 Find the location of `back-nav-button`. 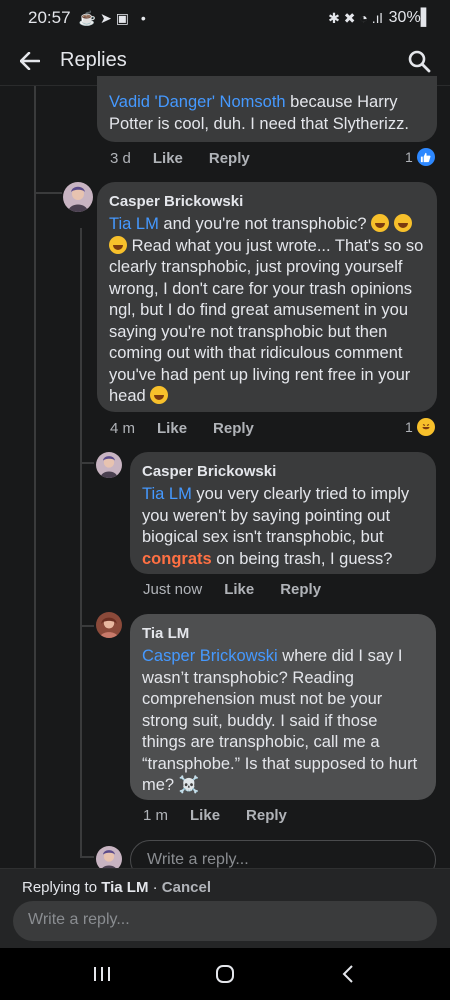

back-nav-button is located at coordinates (348, 974).